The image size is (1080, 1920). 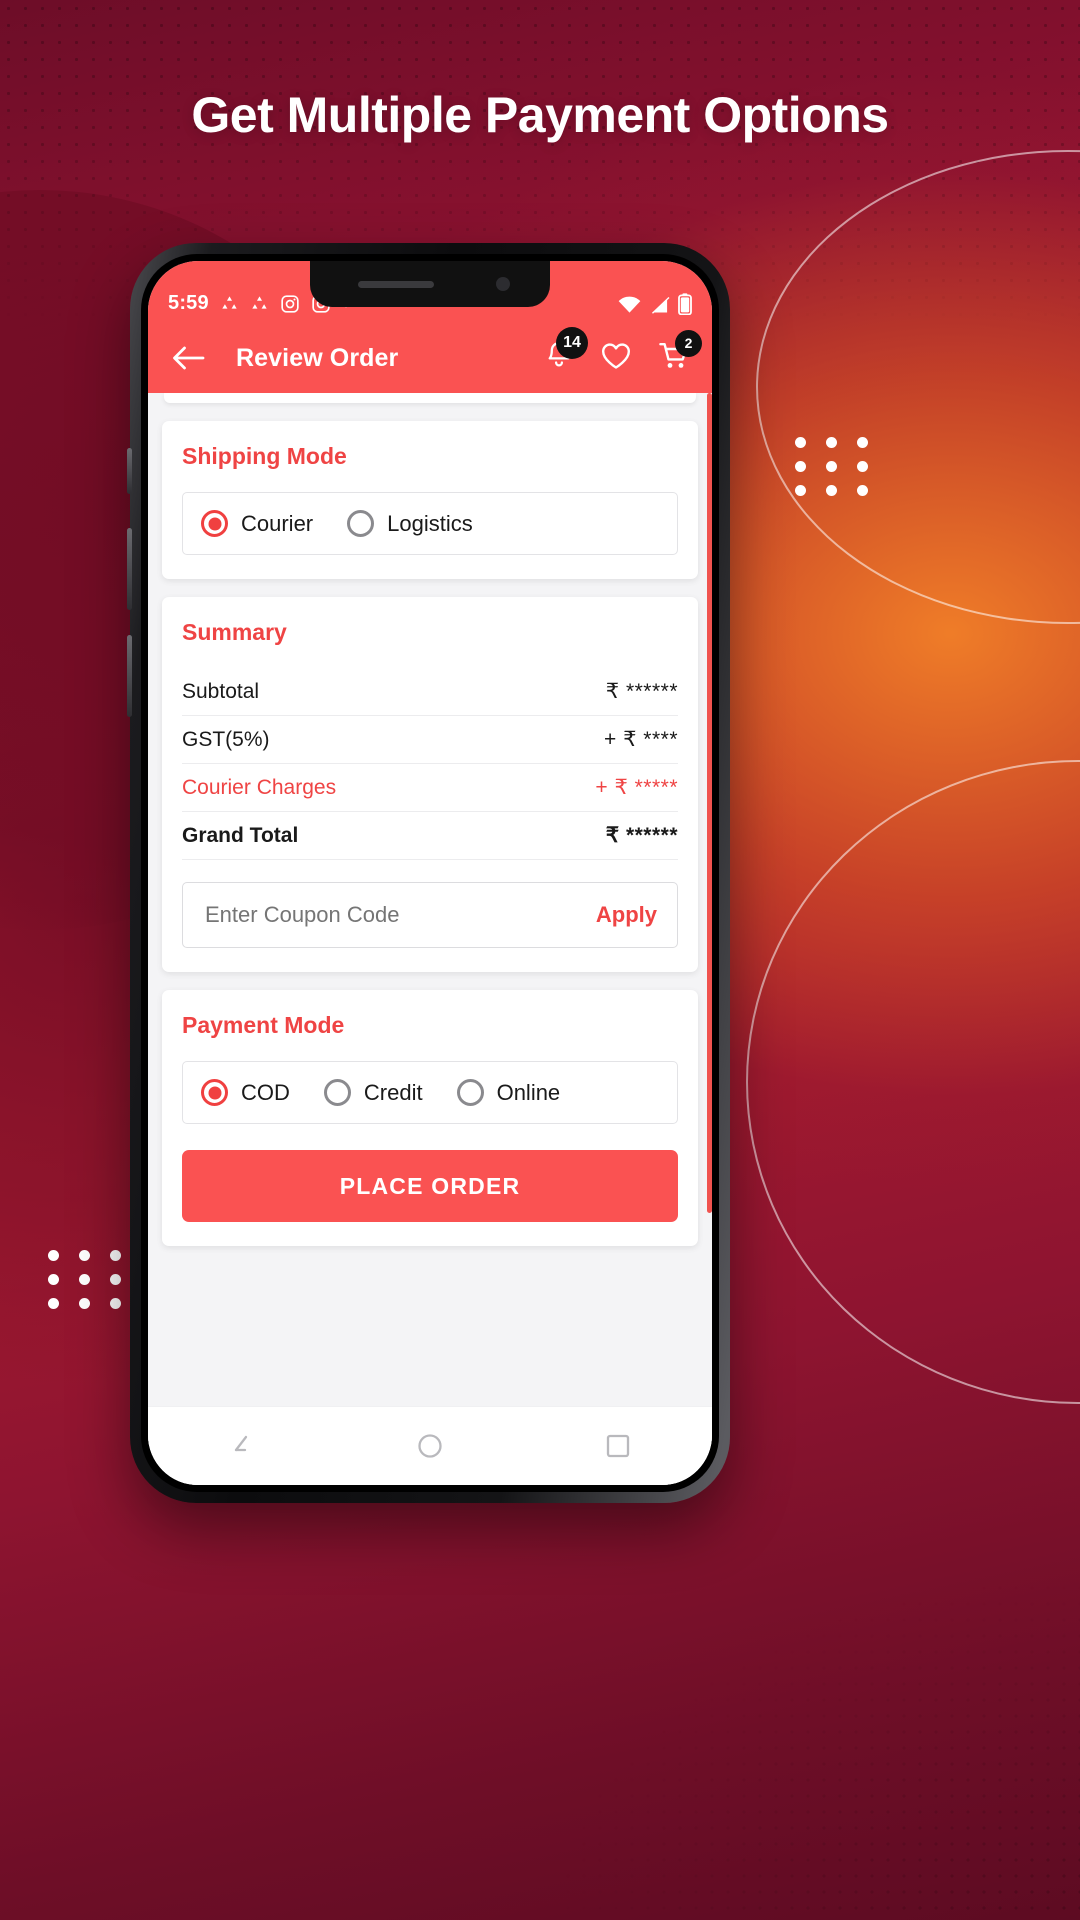 What do you see at coordinates (503, 284) in the screenshot?
I see `front-camera` at bounding box center [503, 284].